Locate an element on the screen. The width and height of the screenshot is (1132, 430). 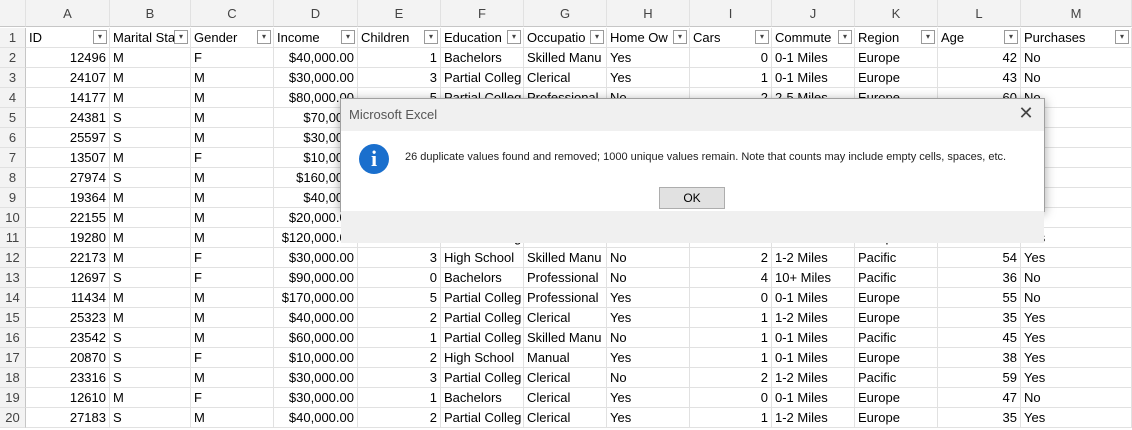
data-cell: 55 is located at coordinates (979, 298).